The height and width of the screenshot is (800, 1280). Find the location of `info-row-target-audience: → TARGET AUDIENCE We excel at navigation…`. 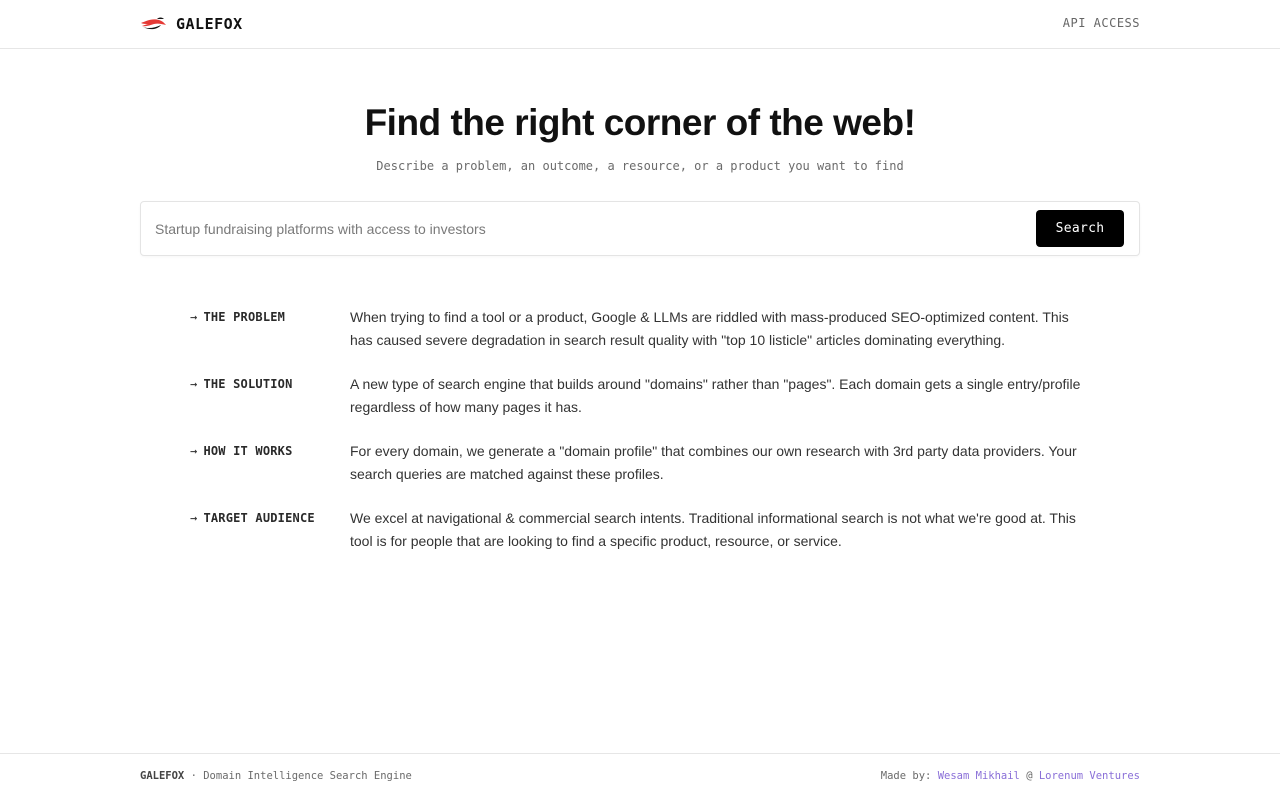

info-row-target-audience: → TARGET AUDIENCE We excel at navigation… is located at coordinates (640, 540).